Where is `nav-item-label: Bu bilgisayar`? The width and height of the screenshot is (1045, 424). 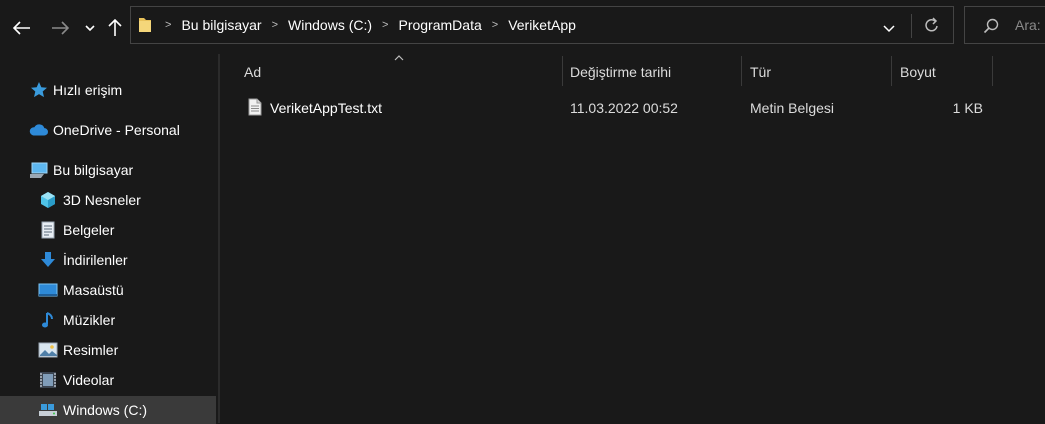
nav-item-label: Bu bilgisayar is located at coordinates (93, 170).